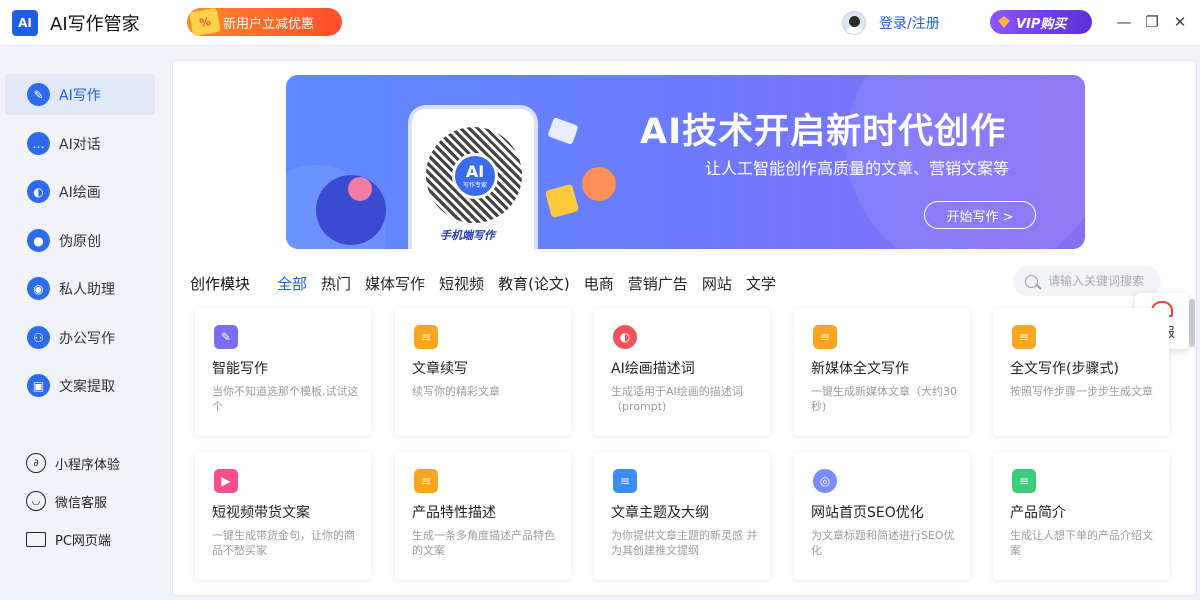 The image size is (1200, 600). Describe the element at coordinates (717, 283) in the screenshot. I see `tab-website: 网站` at that location.